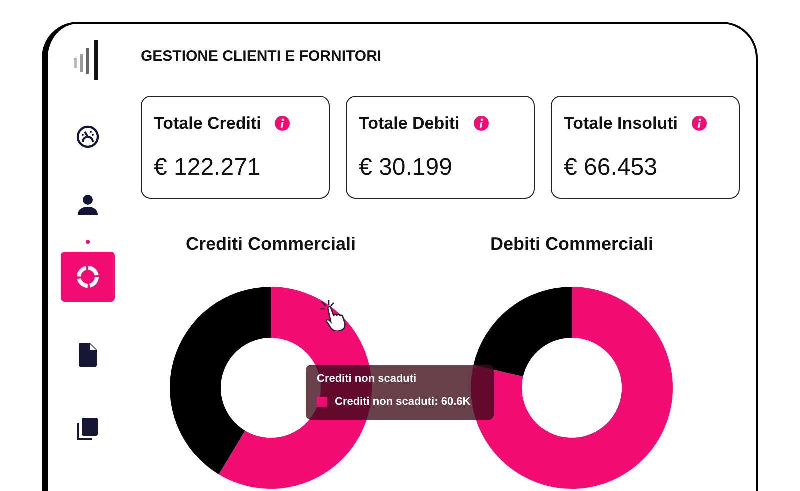 Image resolution: width=800 pixels, height=491 pixels. I want to click on donut-icon, so click(88, 277).